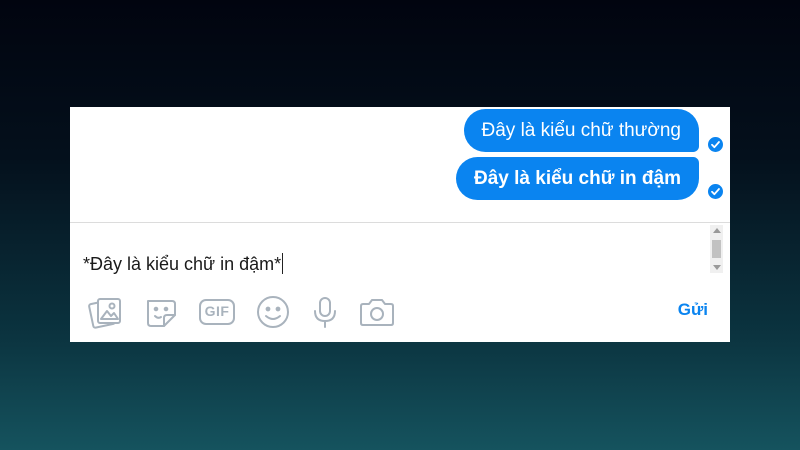 Image resolution: width=800 pixels, height=450 pixels. I want to click on sticker-icon, so click(161, 312).